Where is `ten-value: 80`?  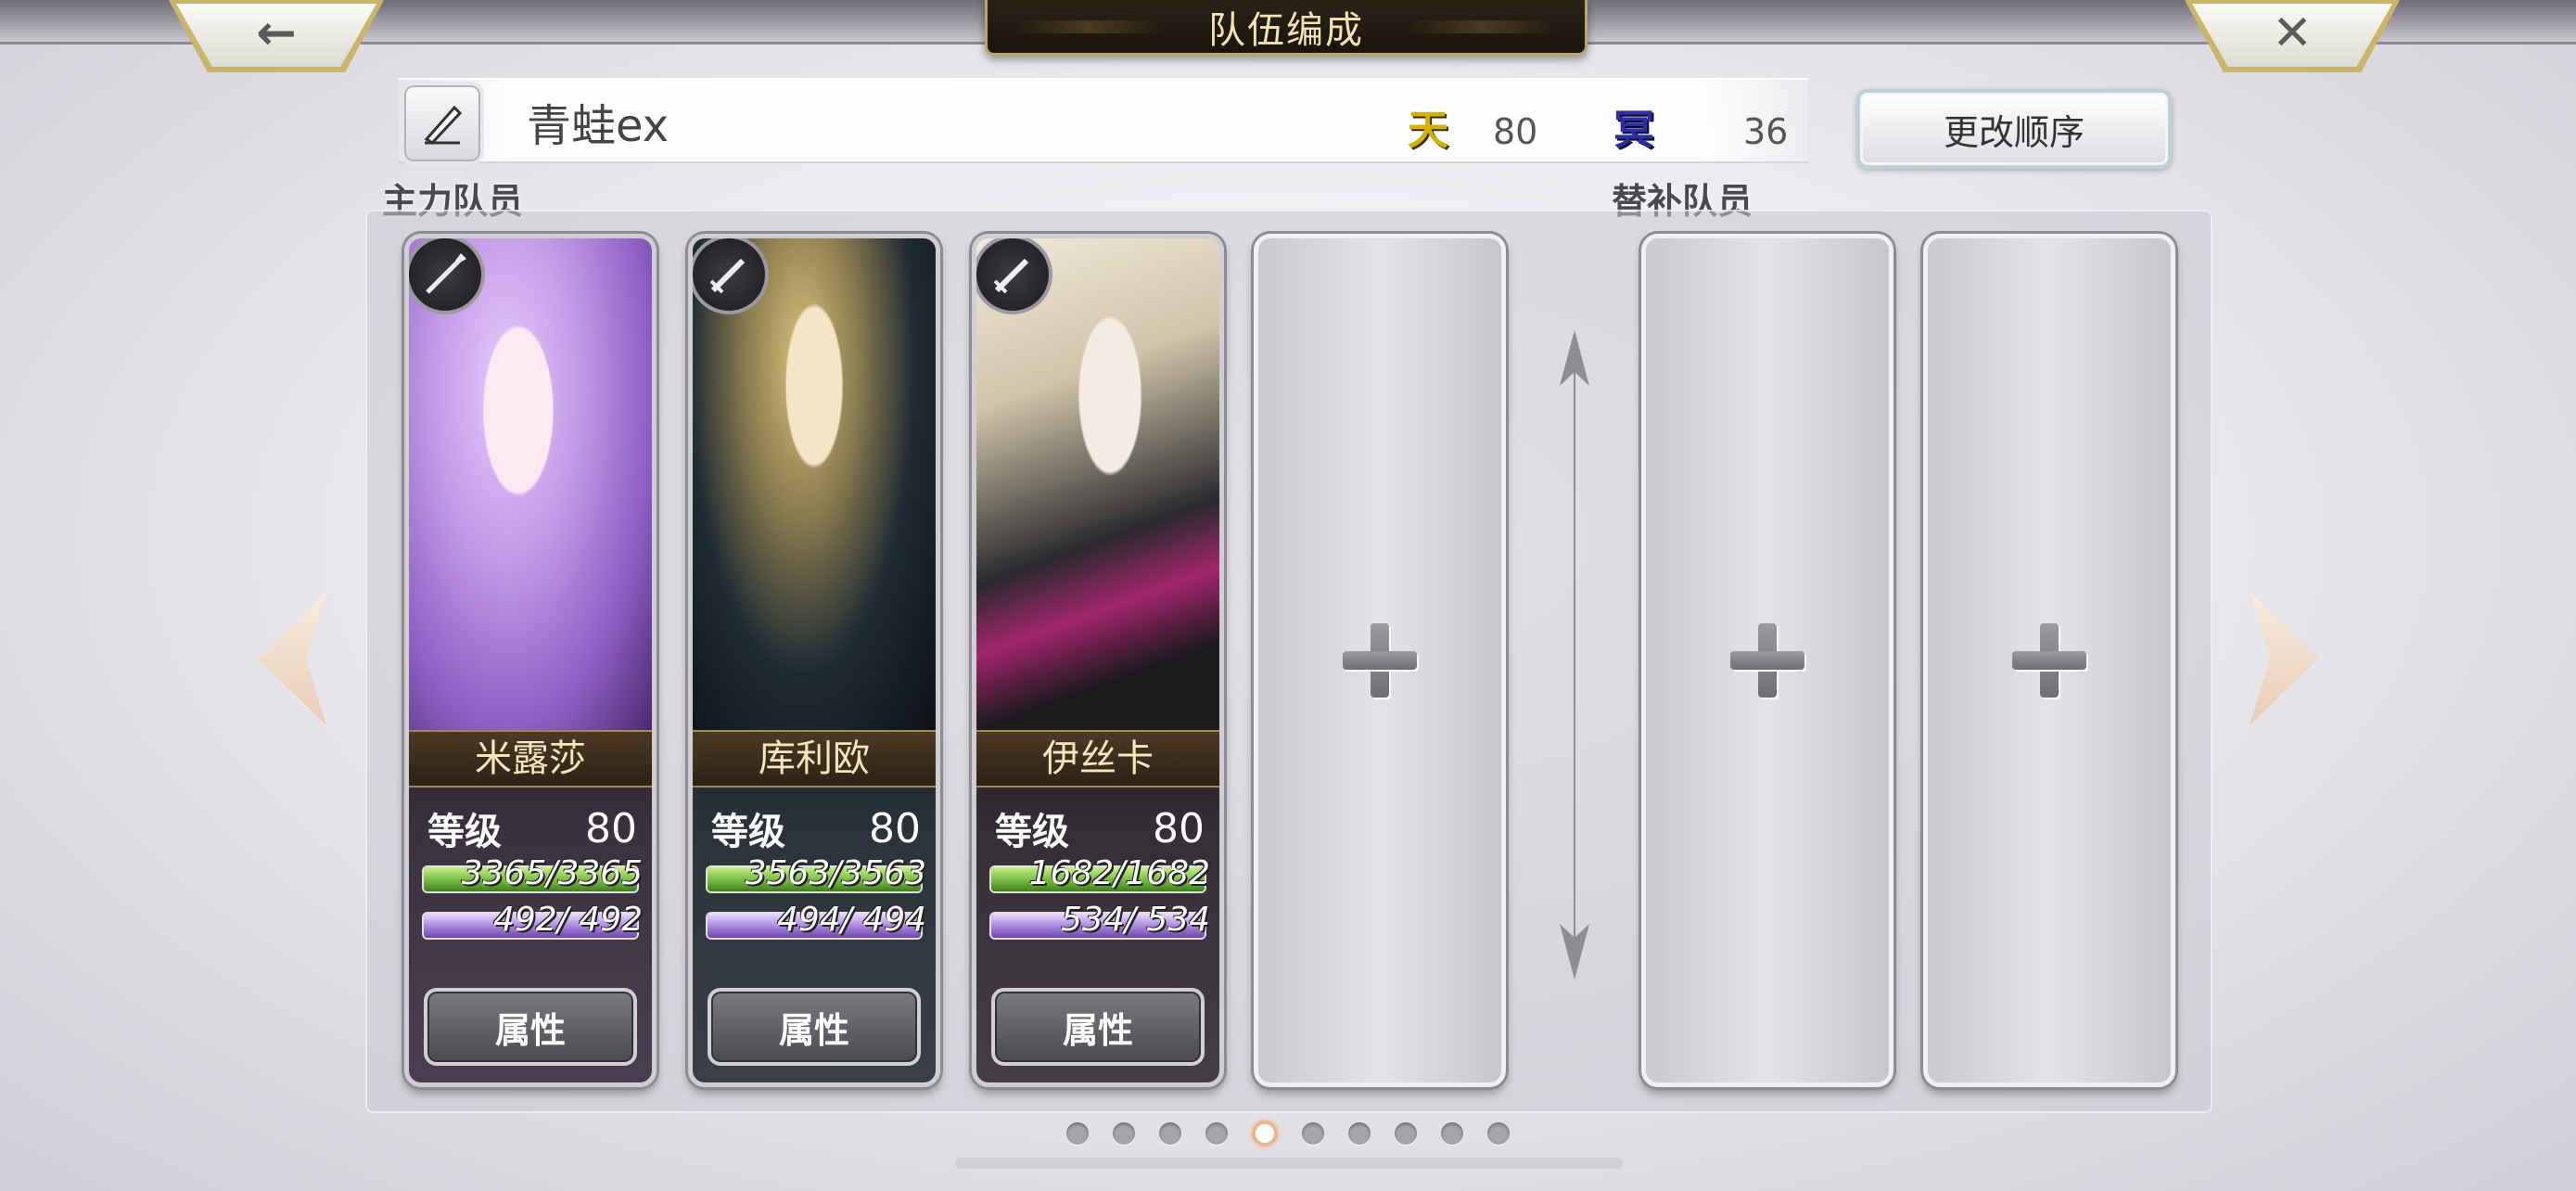
ten-value: 80 is located at coordinates (1515, 132).